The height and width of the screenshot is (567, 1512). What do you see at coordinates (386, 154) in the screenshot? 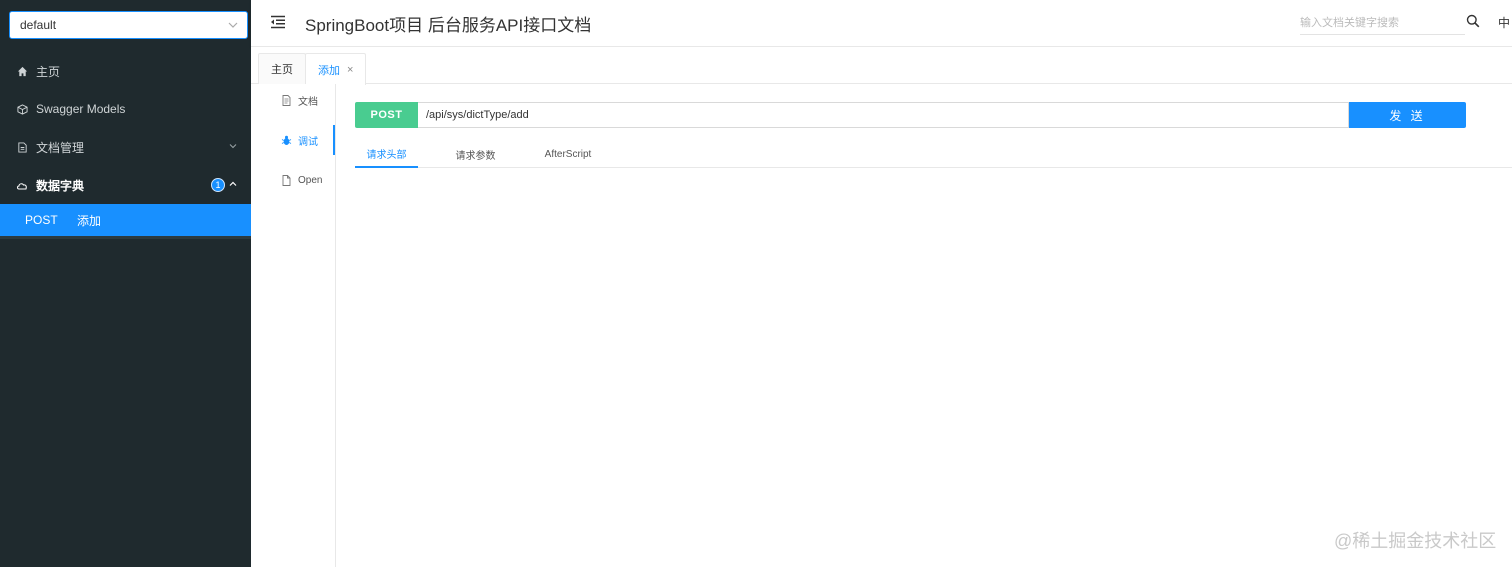
I see `tab-request-headers: 请求头部` at bounding box center [386, 154].